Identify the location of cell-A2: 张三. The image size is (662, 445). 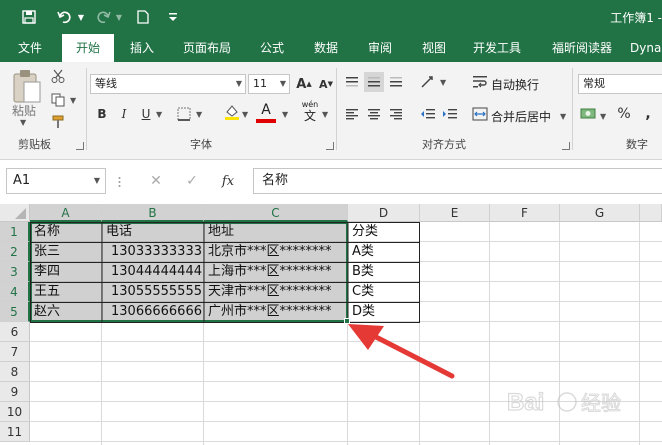
(67, 252).